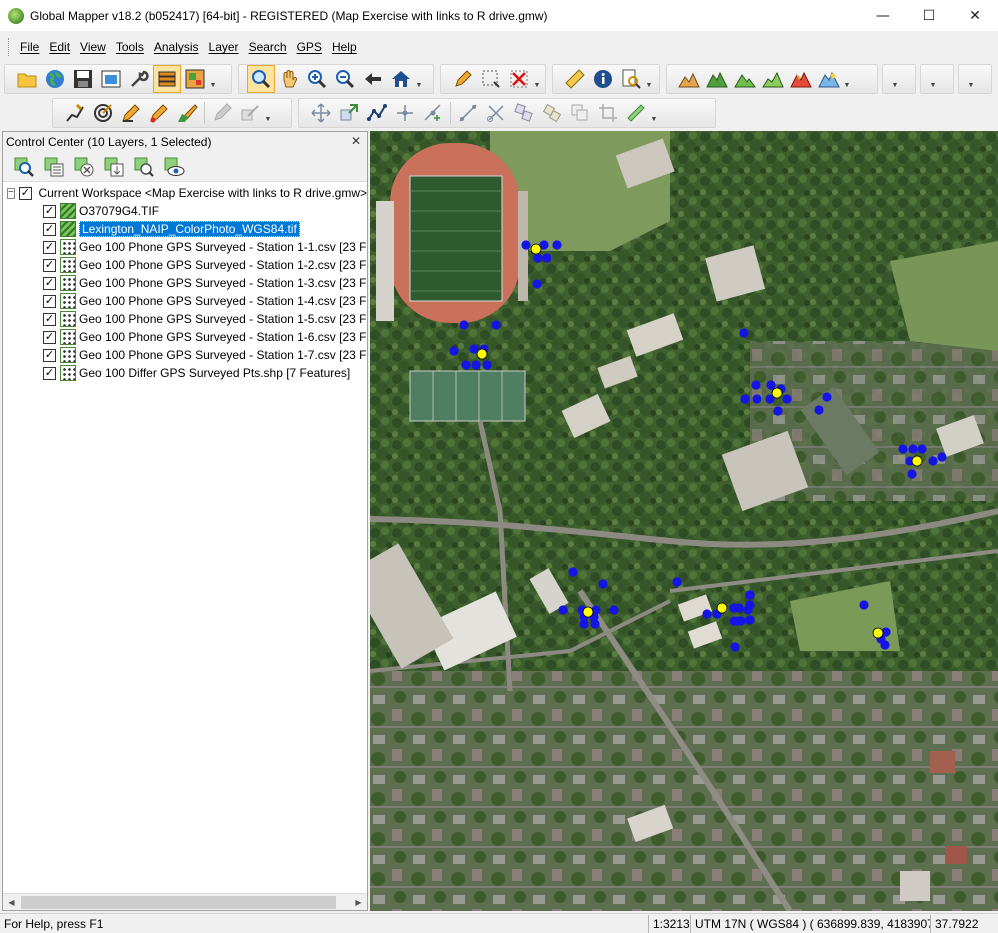 The height and width of the screenshot is (933, 998). I want to click on pencil-icon, so click(463, 79).